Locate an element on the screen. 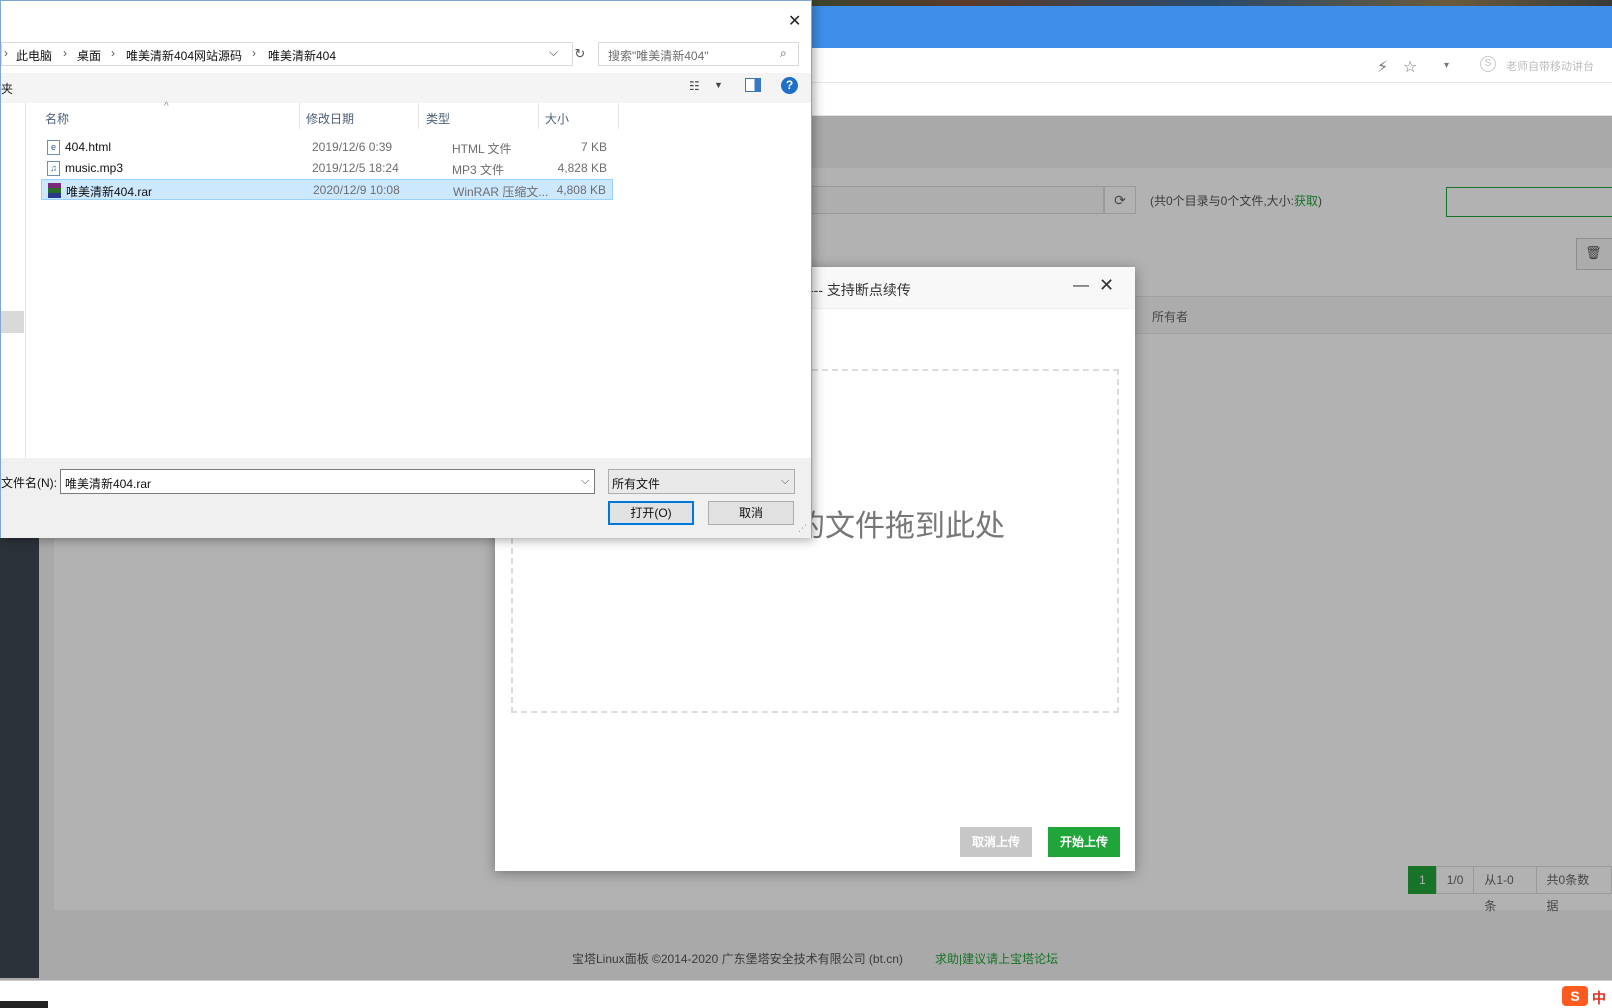  file-name: 唯美清新404.rar is located at coordinates (109, 192).